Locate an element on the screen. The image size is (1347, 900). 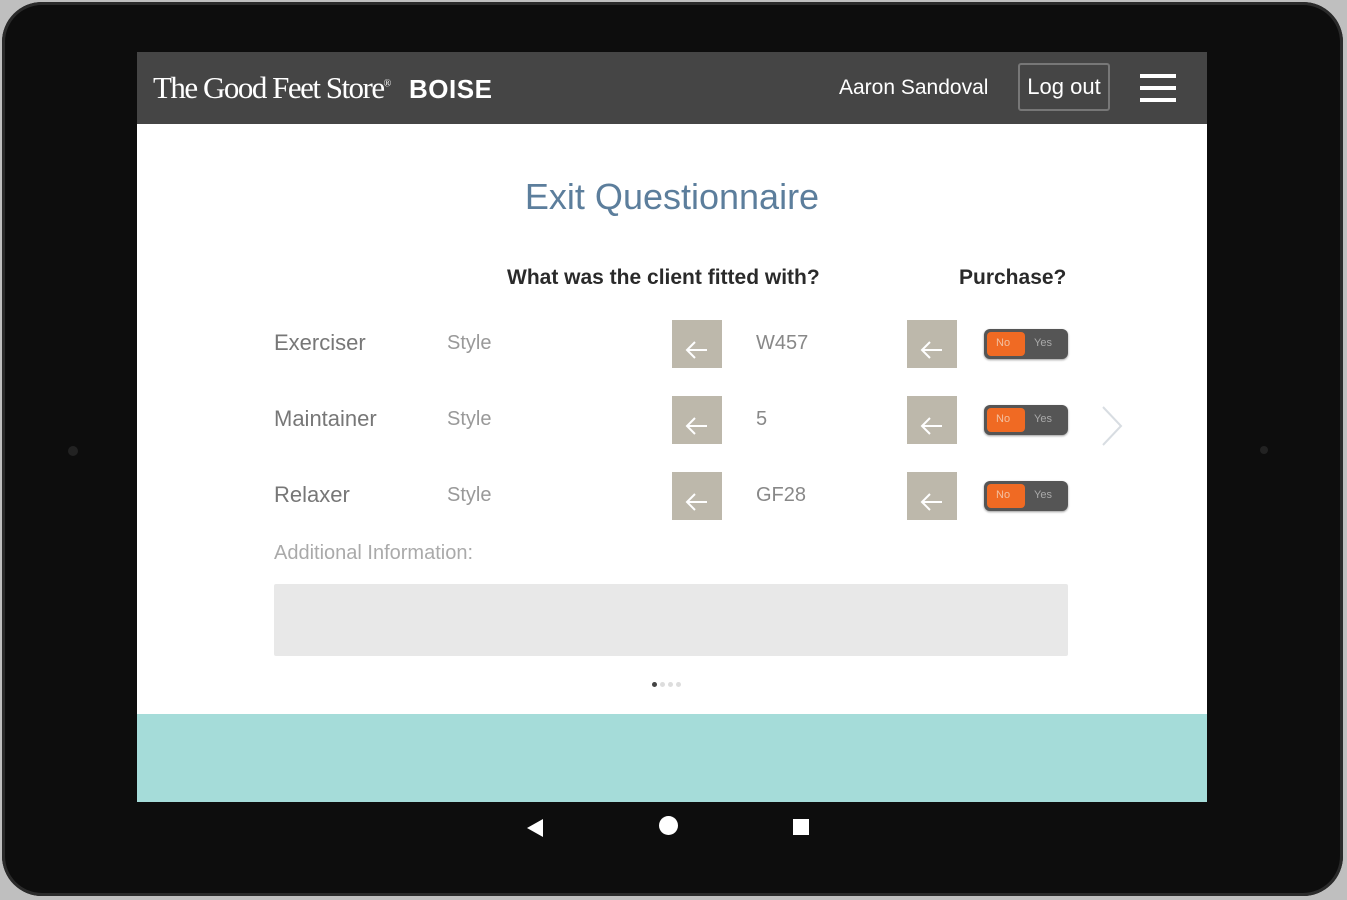
hamburger-menu-icon is located at coordinates (1158, 88).